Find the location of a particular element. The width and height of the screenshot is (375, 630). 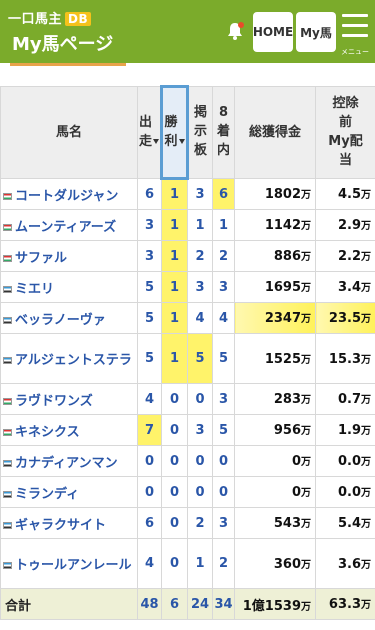

horse-name-link: アルジェントステラ is located at coordinates (69, 358).